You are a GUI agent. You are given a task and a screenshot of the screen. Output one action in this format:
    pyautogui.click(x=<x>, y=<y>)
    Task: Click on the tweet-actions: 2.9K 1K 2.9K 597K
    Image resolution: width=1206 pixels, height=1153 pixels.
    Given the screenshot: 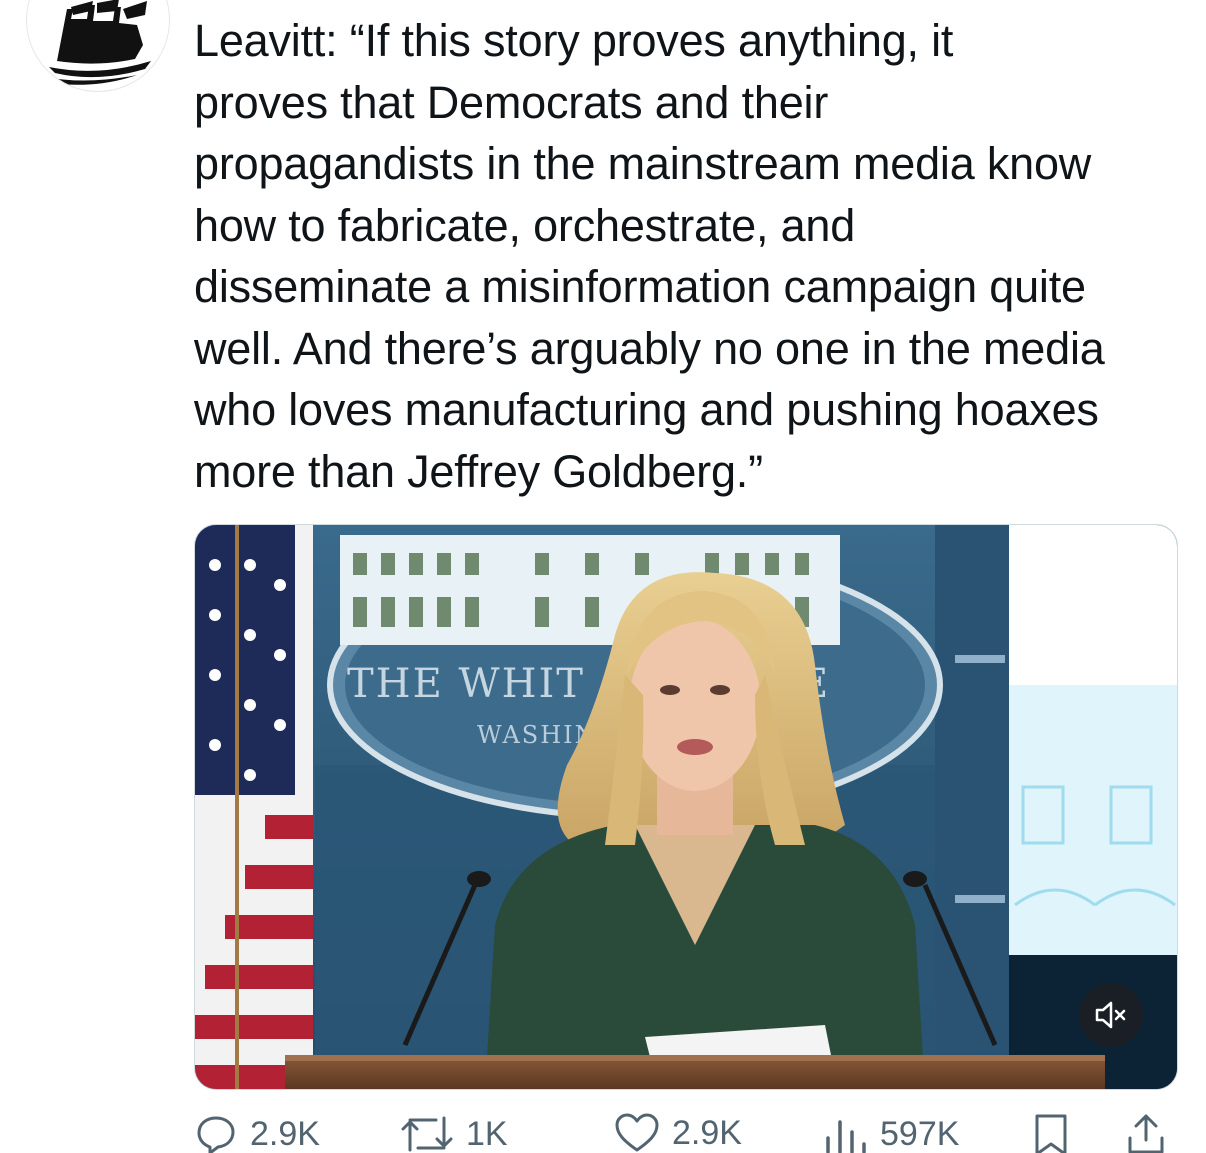 What is the action you would take?
    pyautogui.click(x=689, y=1132)
    